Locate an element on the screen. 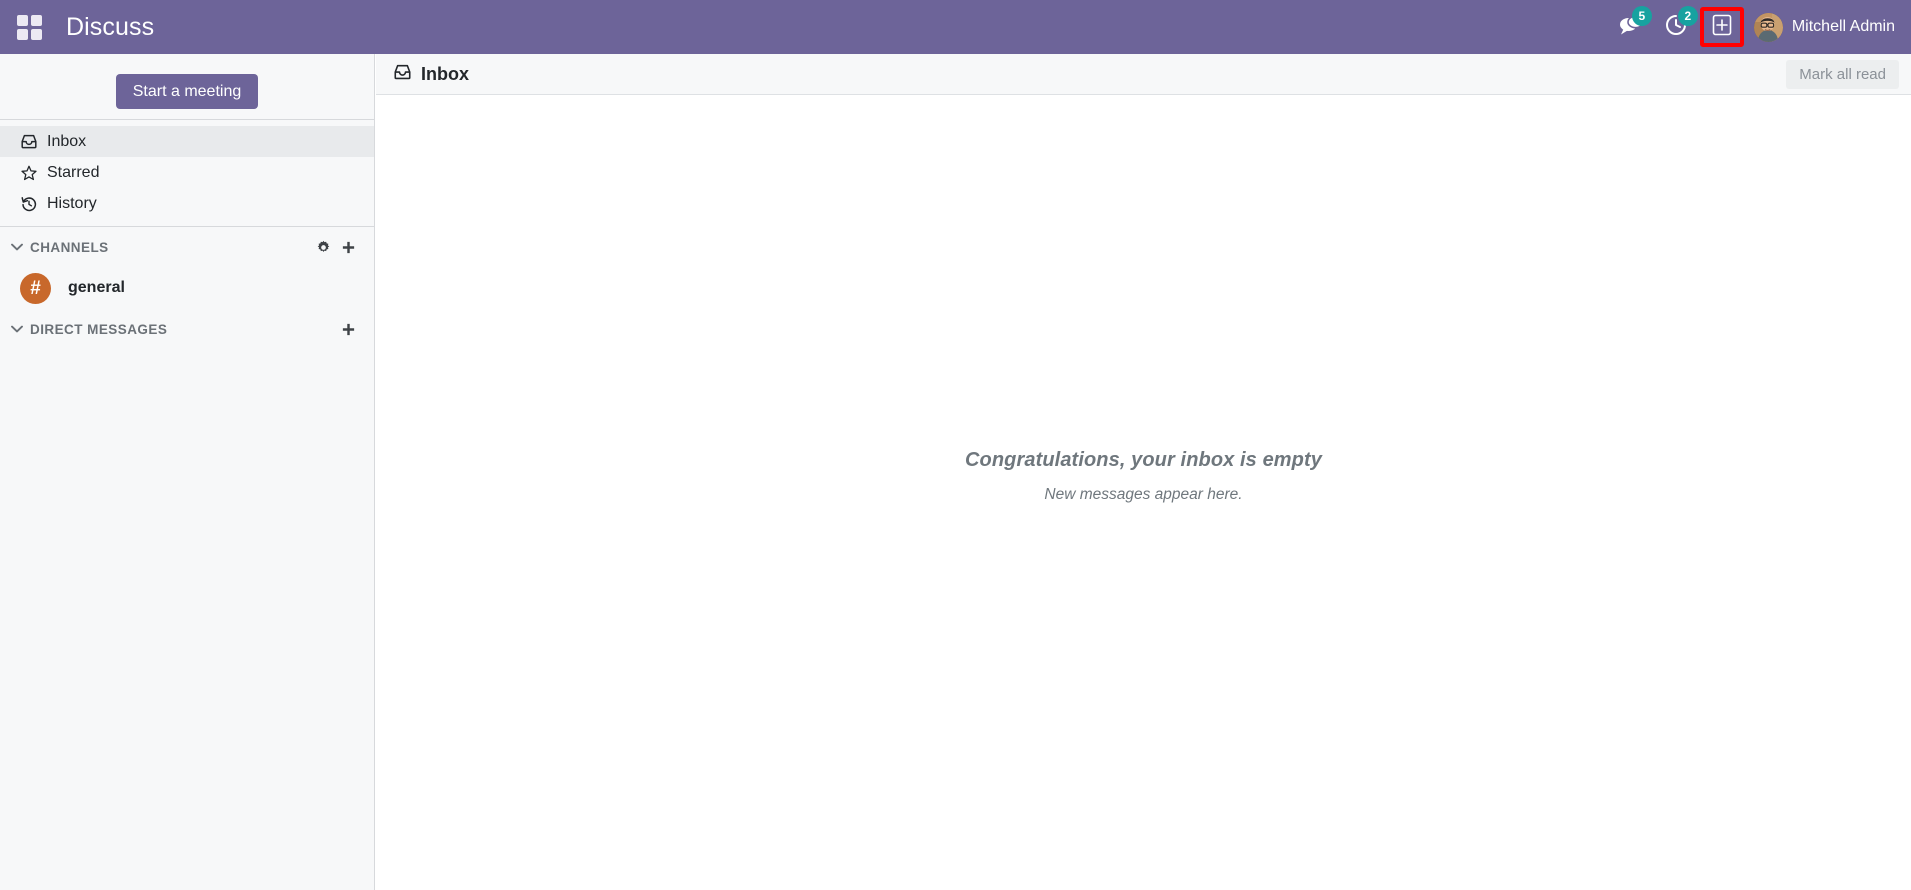 The width and height of the screenshot is (1911, 890). start-meeting-button: Start a meeting is located at coordinates (187, 91).